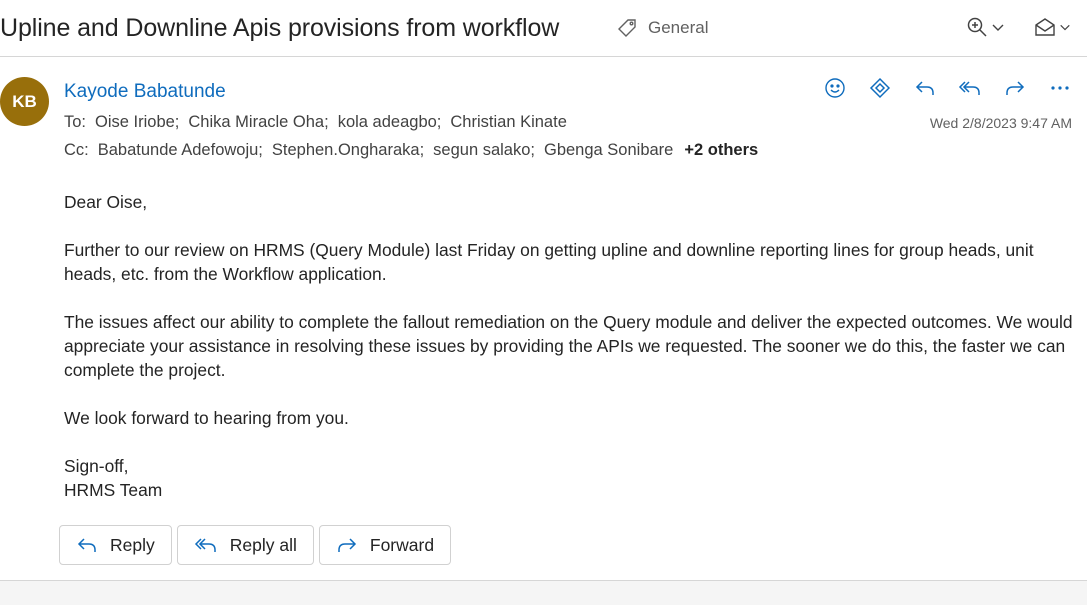 This screenshot has height=605, width=1087. I want to click on emoji-icon, so click(835, 88).